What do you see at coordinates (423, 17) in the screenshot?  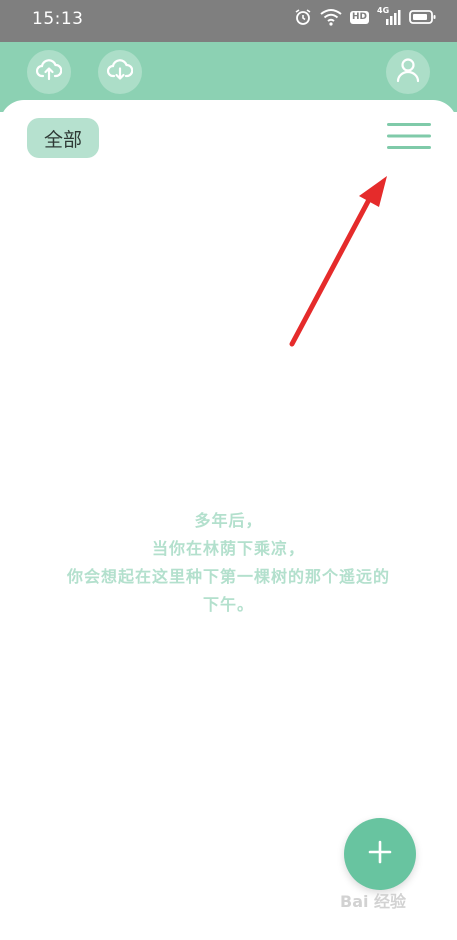 I see `battery-icon` at bounding box center [423, 17].